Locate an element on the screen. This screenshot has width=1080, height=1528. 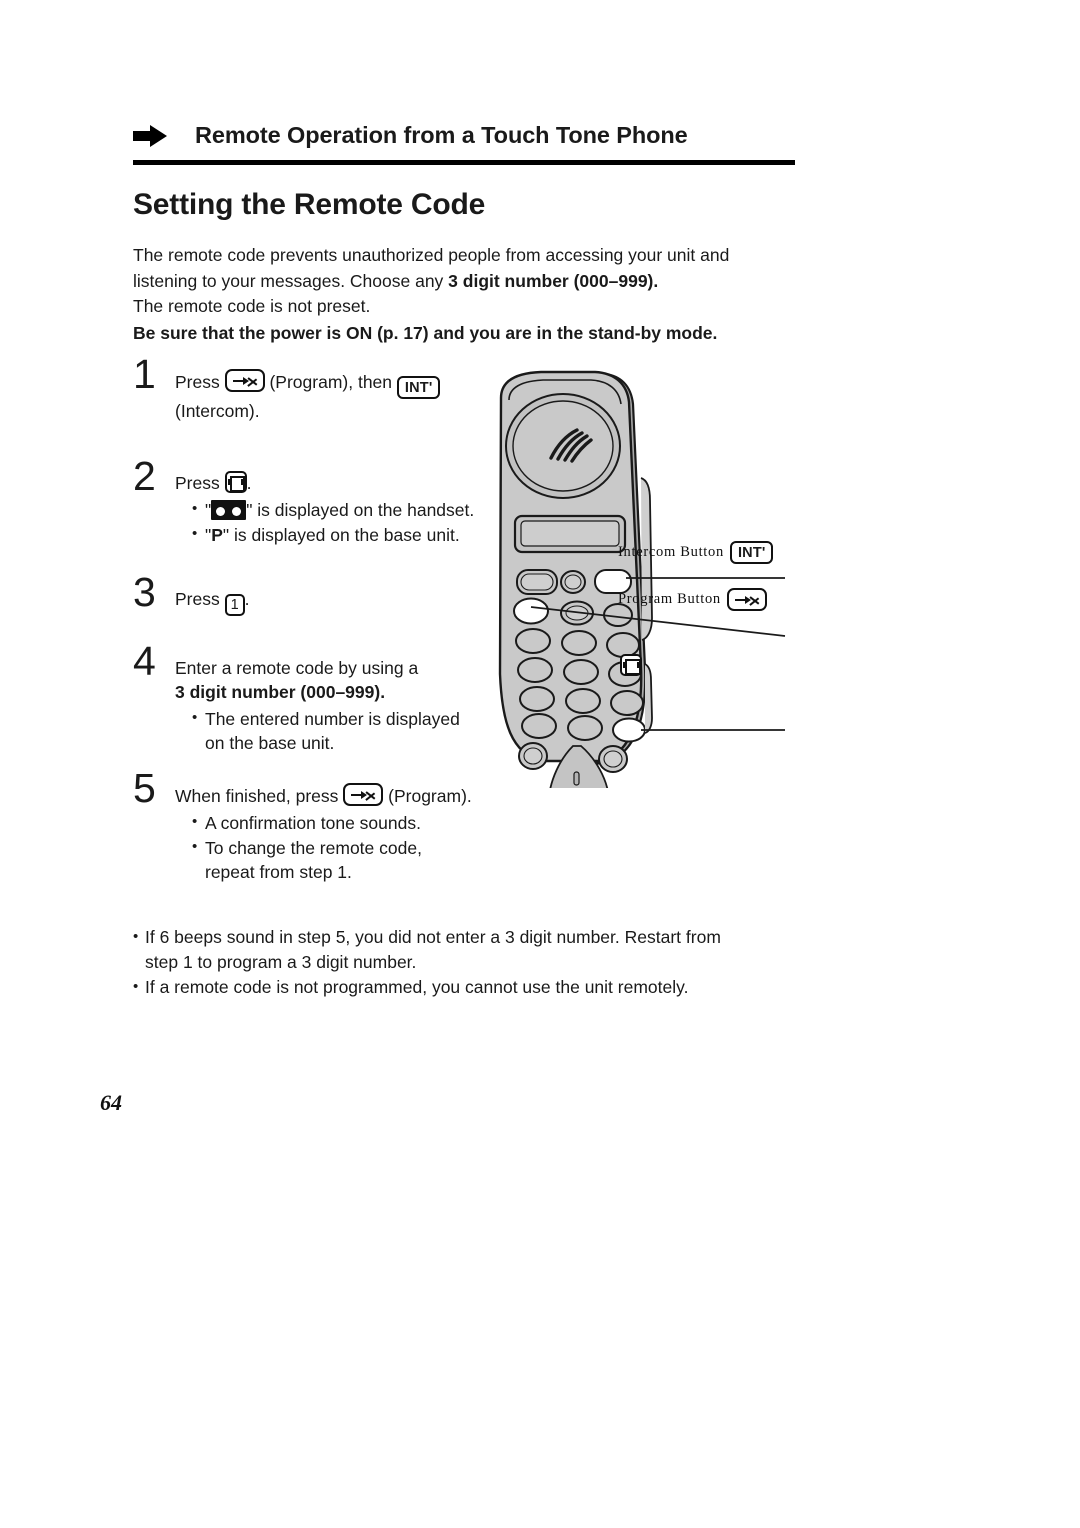
callout-intercom-button: Intercom Button INT' is located at coordinates (695, 552).